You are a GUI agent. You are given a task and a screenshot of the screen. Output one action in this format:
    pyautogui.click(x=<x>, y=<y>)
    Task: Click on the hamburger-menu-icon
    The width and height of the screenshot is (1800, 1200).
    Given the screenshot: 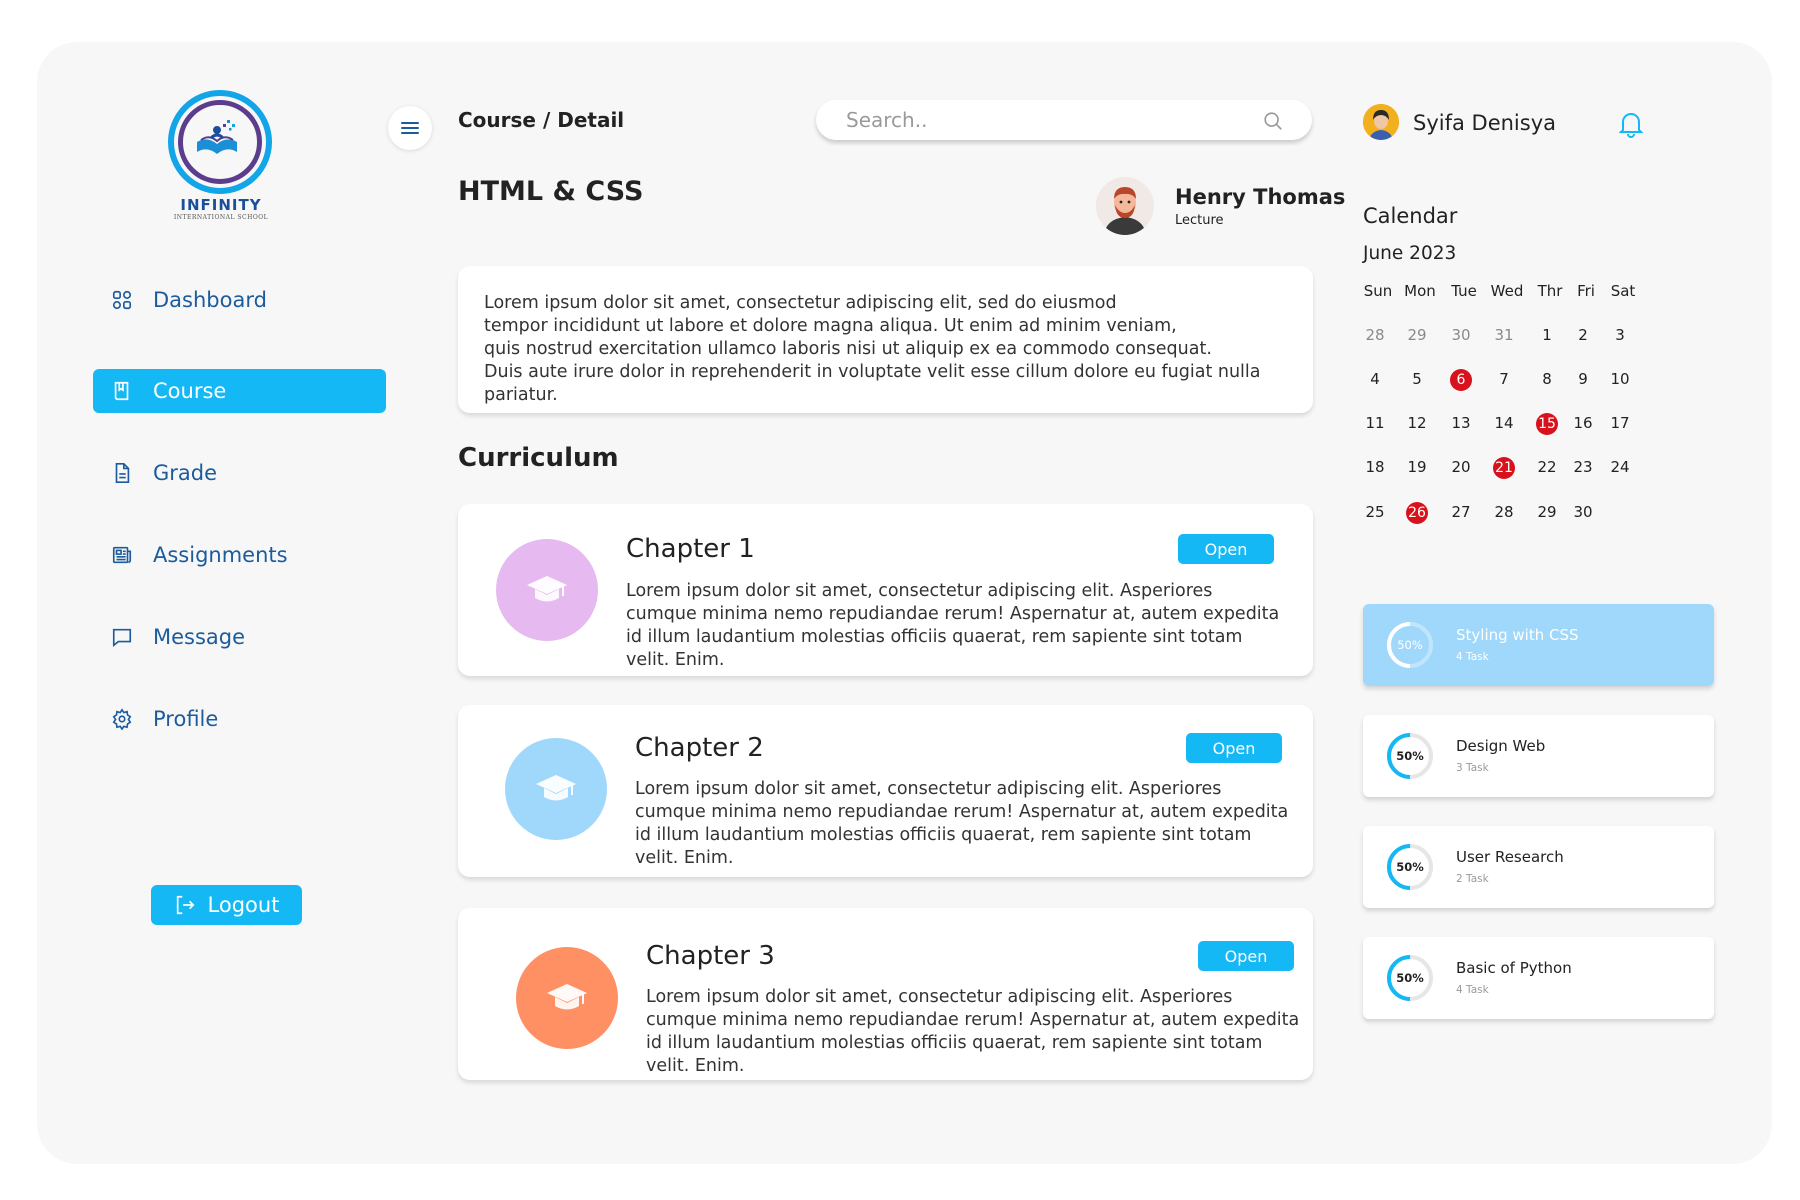 What is the action you would take?
    pyautogui.click(x=410, y=128)
    